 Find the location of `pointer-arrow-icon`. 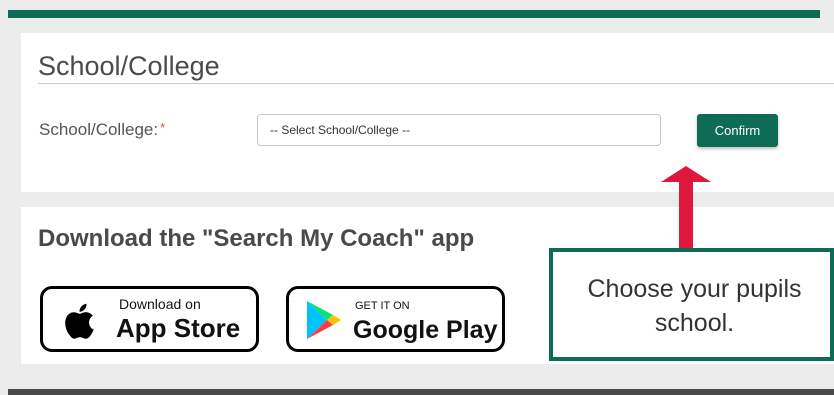

pointer-arrow-icon is located at coordinates (686, 211).